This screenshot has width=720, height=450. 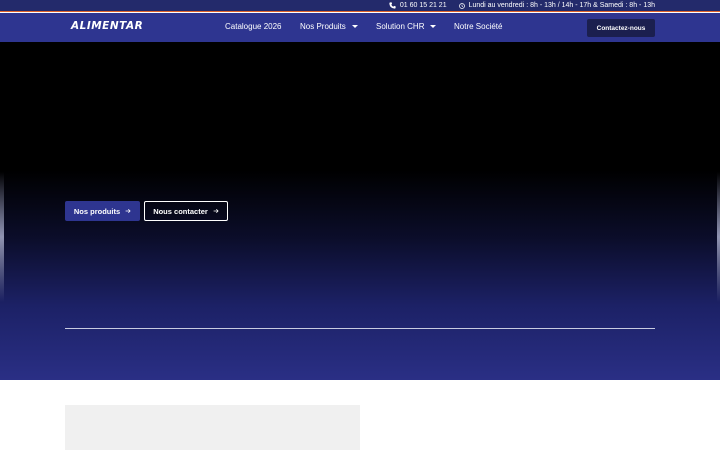 I want to click on nav-item-label: Catalogue 2026, so click(x=253, y=26).